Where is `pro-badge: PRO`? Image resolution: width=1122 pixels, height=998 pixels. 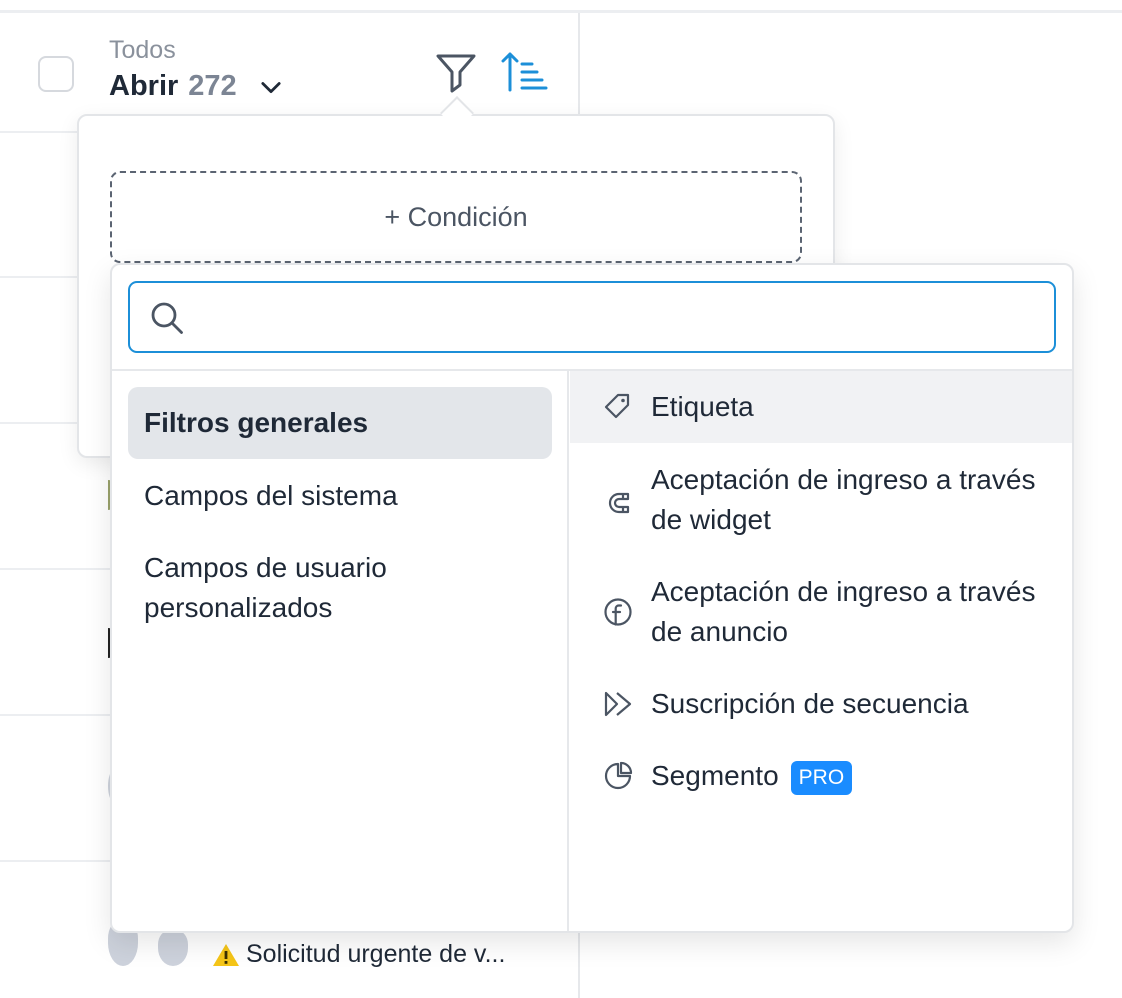 pro-badge: PRO is located at coordinates (821, 777).